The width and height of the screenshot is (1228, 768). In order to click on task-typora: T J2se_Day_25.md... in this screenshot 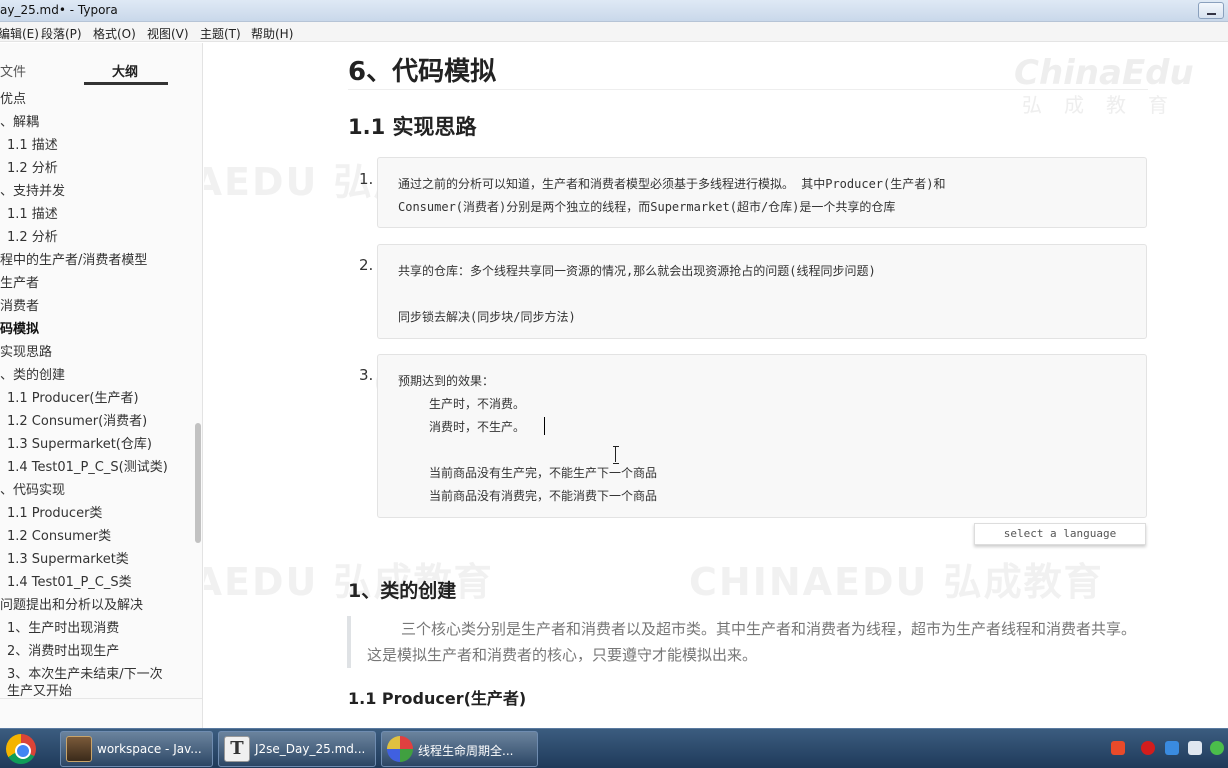, I will do `click(297, 749)`.